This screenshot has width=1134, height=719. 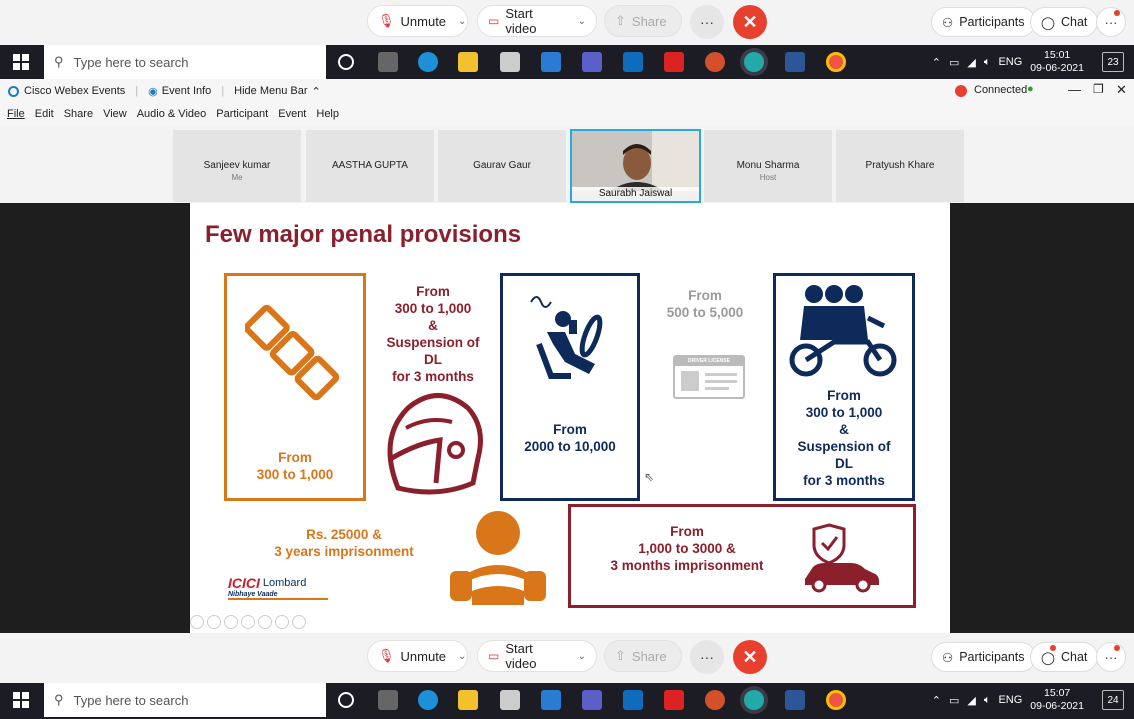 What do you see at coordinates (270, 91) in the screenshot?
I see `hide-menu-bar-button: Hide Menu Bar` at bounding box center [270, 91].